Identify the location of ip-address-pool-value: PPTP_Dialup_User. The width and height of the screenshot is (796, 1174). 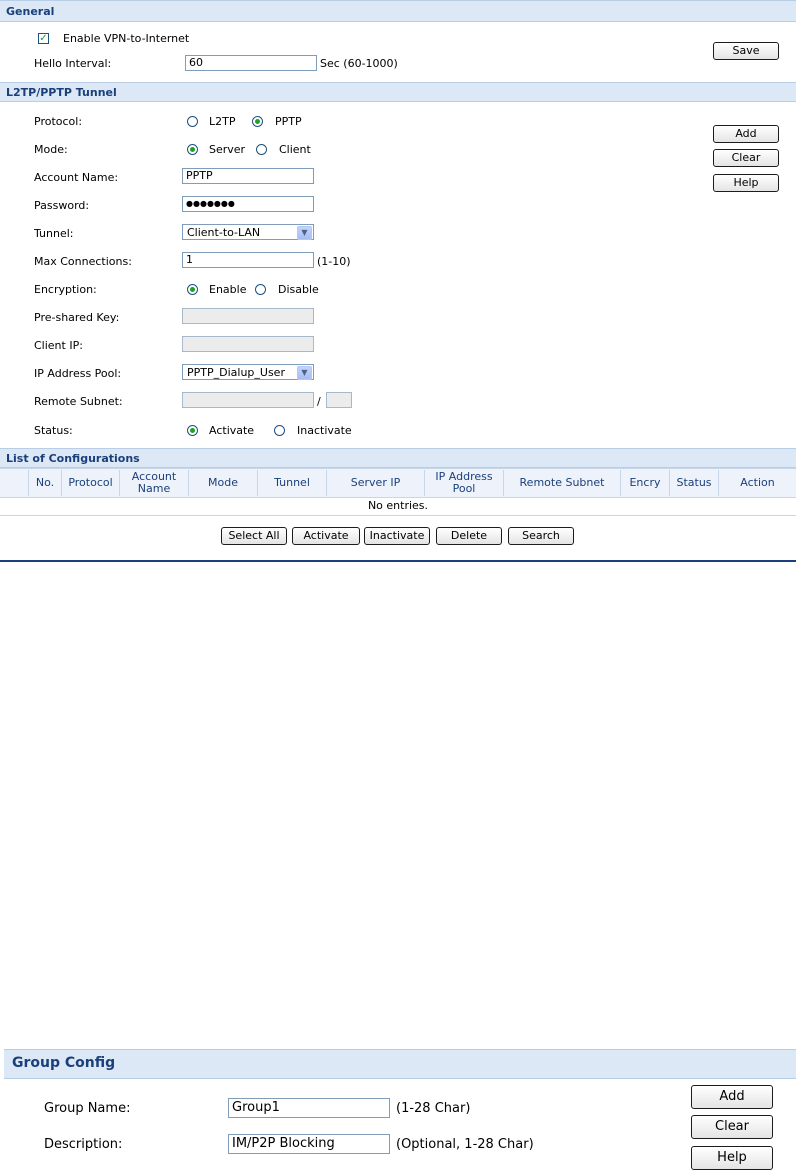
(236, 372).